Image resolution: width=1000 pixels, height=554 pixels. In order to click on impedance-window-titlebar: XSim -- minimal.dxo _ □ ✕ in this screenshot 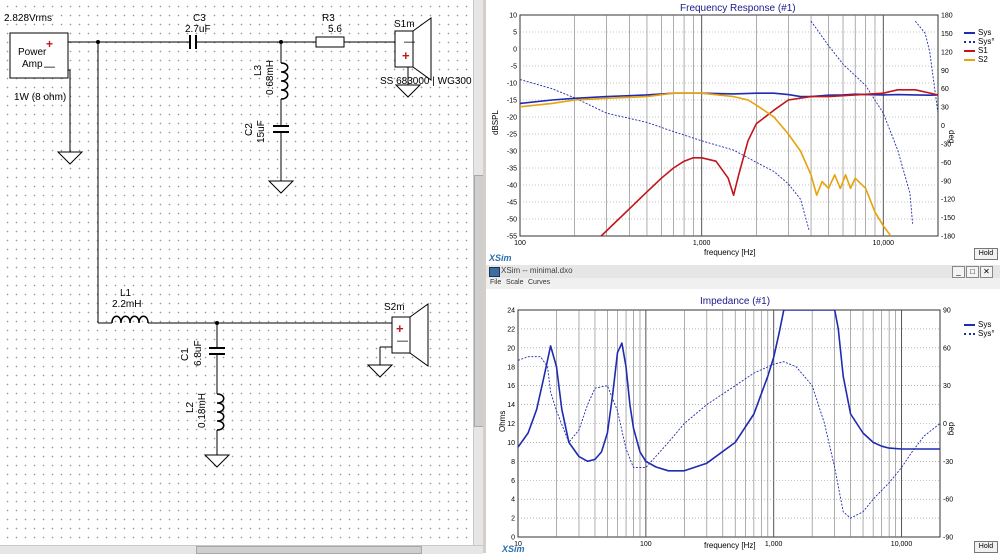, I will do `click(743, 272)`.